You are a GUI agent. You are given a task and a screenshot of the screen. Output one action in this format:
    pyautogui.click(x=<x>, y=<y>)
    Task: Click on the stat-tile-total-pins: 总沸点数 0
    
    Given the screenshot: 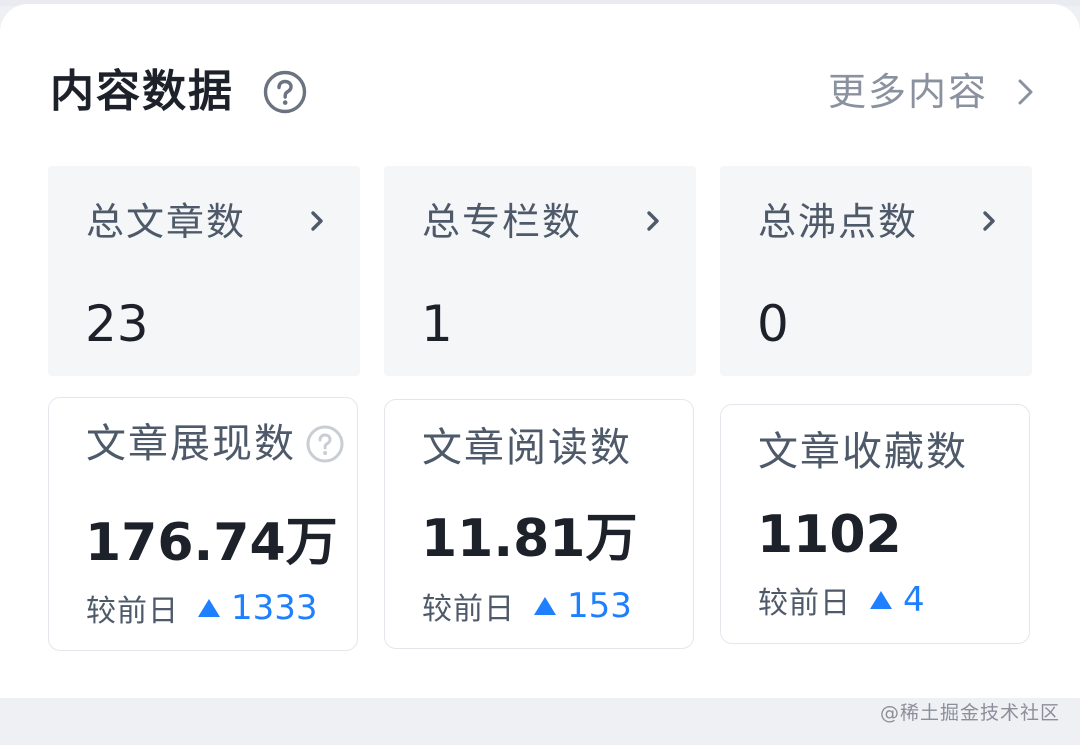 What is the action you would take?
    pyautogui.click(x=876, y=271)
    